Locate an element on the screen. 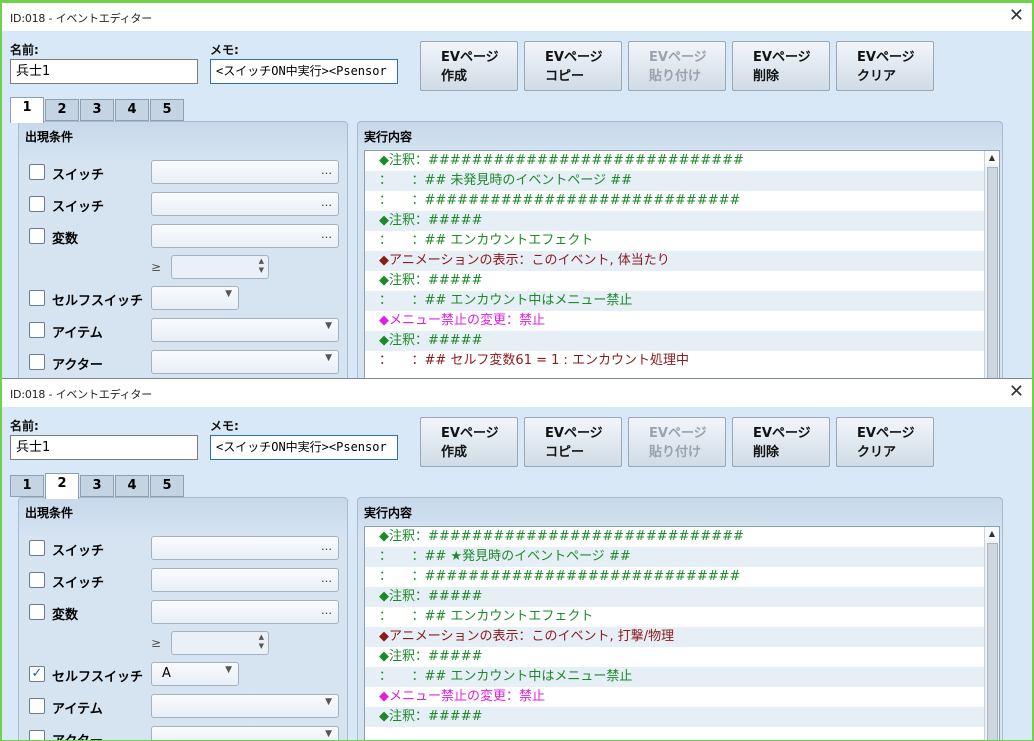  self-switch-checkbox: ✓ is located at coordinates (37, 674).